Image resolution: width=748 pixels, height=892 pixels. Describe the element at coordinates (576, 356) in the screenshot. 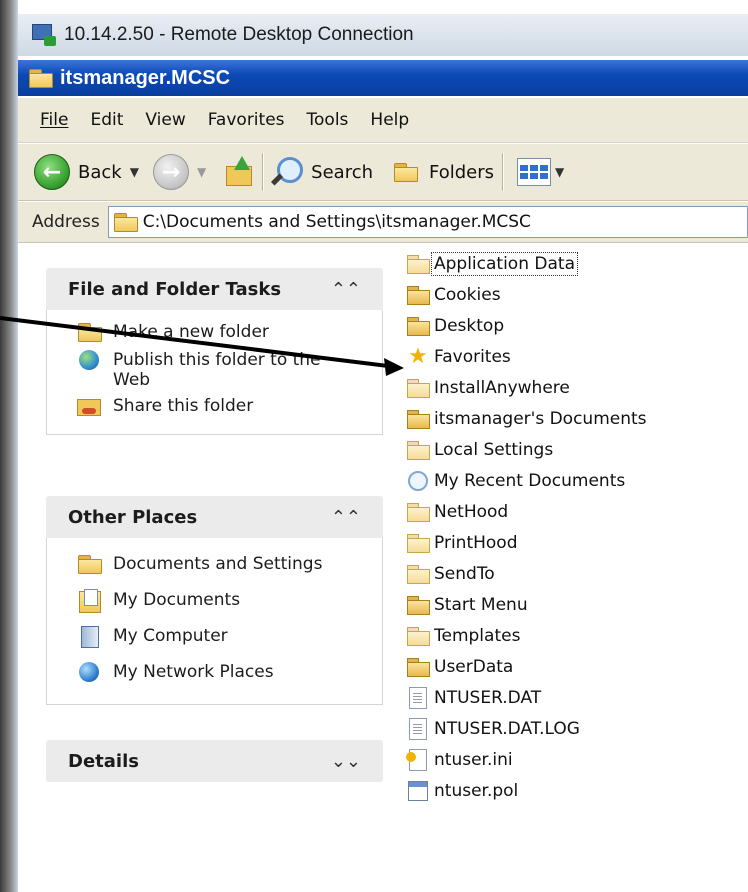

I see `list-item: ★ Favorites` at that location.